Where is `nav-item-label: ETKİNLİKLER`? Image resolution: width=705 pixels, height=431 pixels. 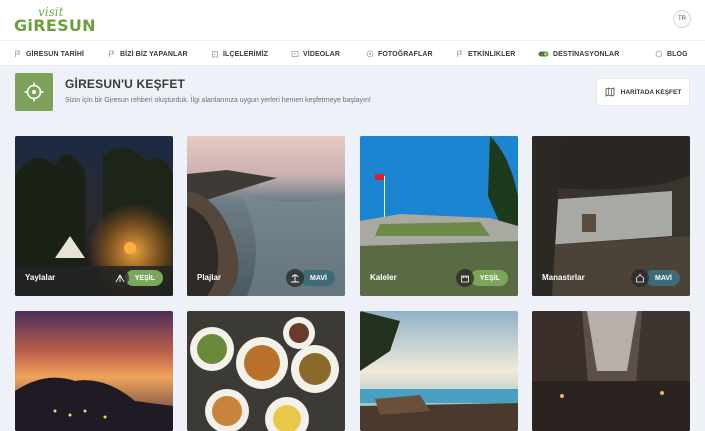
nav-item-label: ETKİNLİKLER is located at coordinates (492, 54).